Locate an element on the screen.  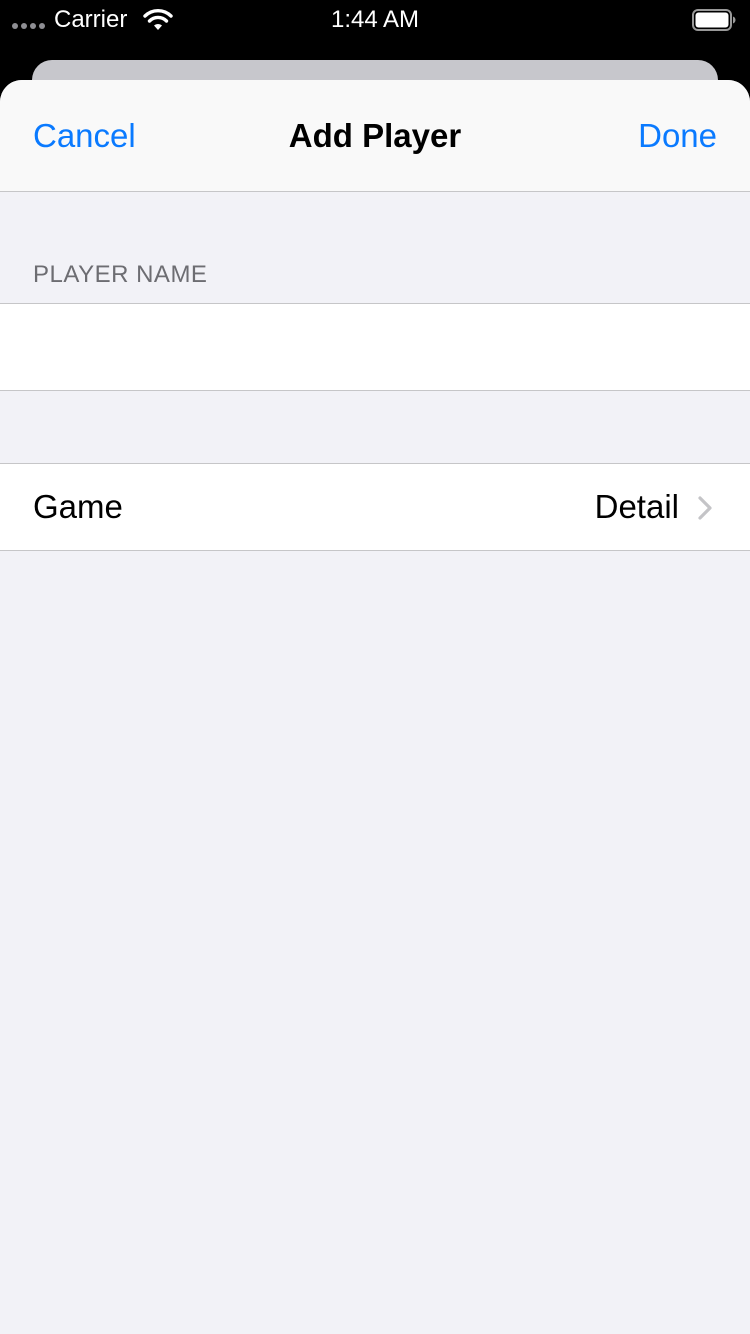
navigation-bar: Cancel Add Player Done is located at coordinates (375, 136).